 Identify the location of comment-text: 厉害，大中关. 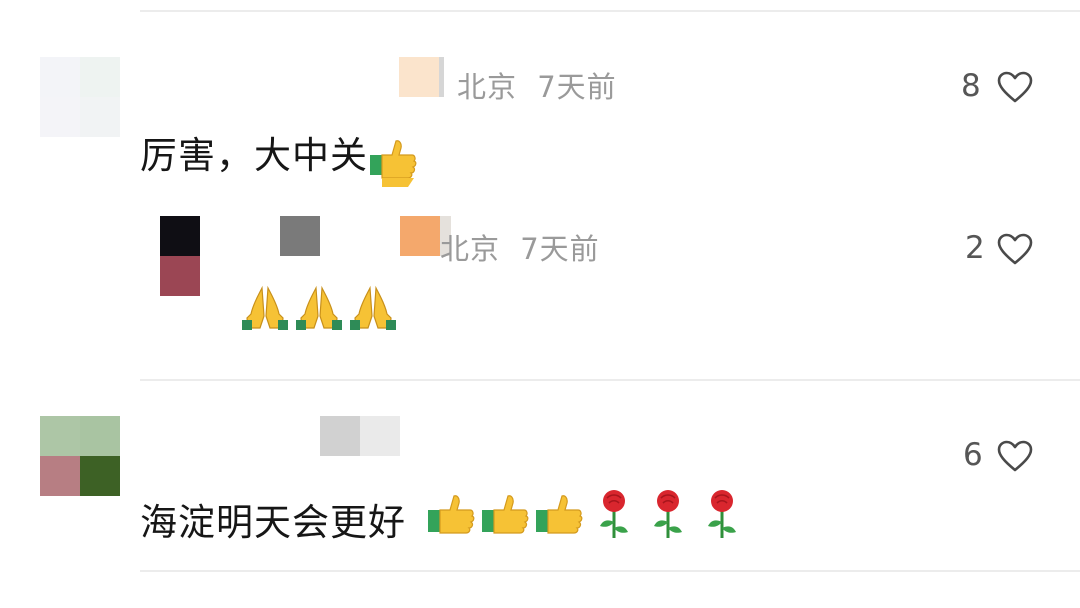
(280, 156).